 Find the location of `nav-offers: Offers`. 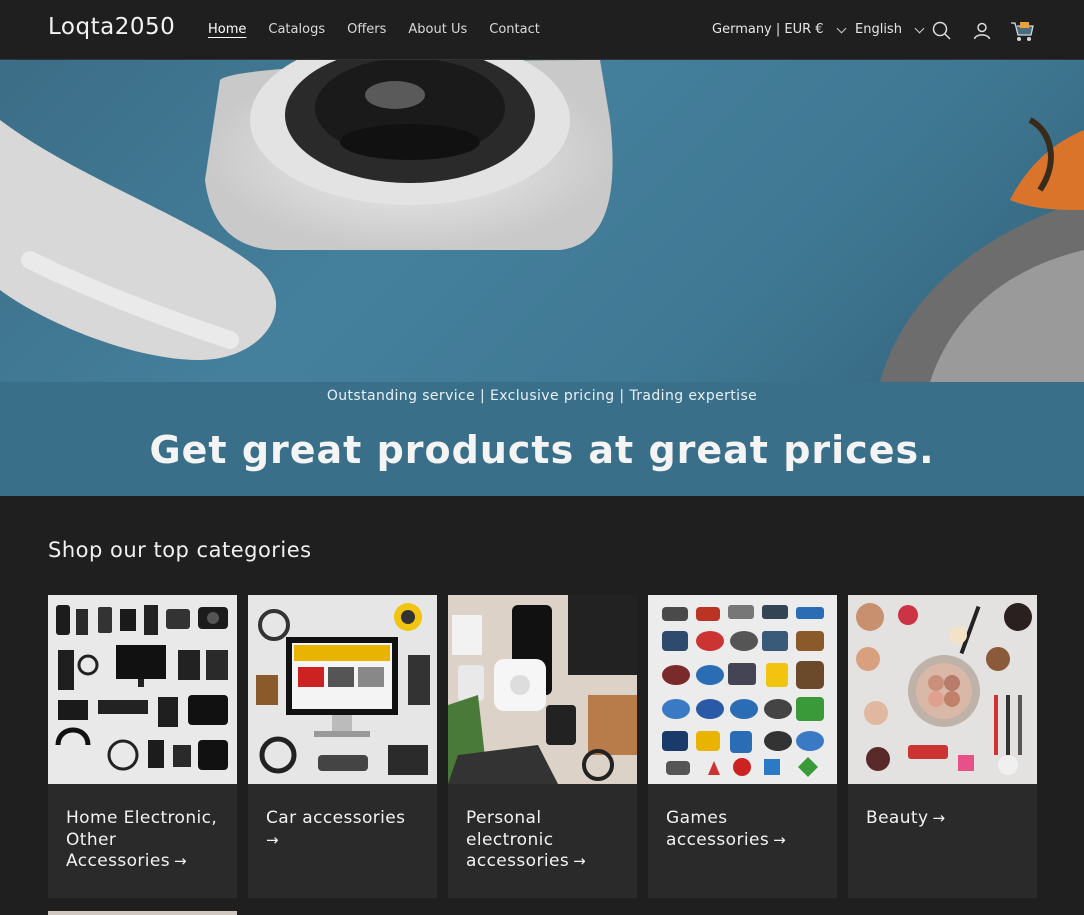

nav-offers: Offers is located at coordinates (366, 29).